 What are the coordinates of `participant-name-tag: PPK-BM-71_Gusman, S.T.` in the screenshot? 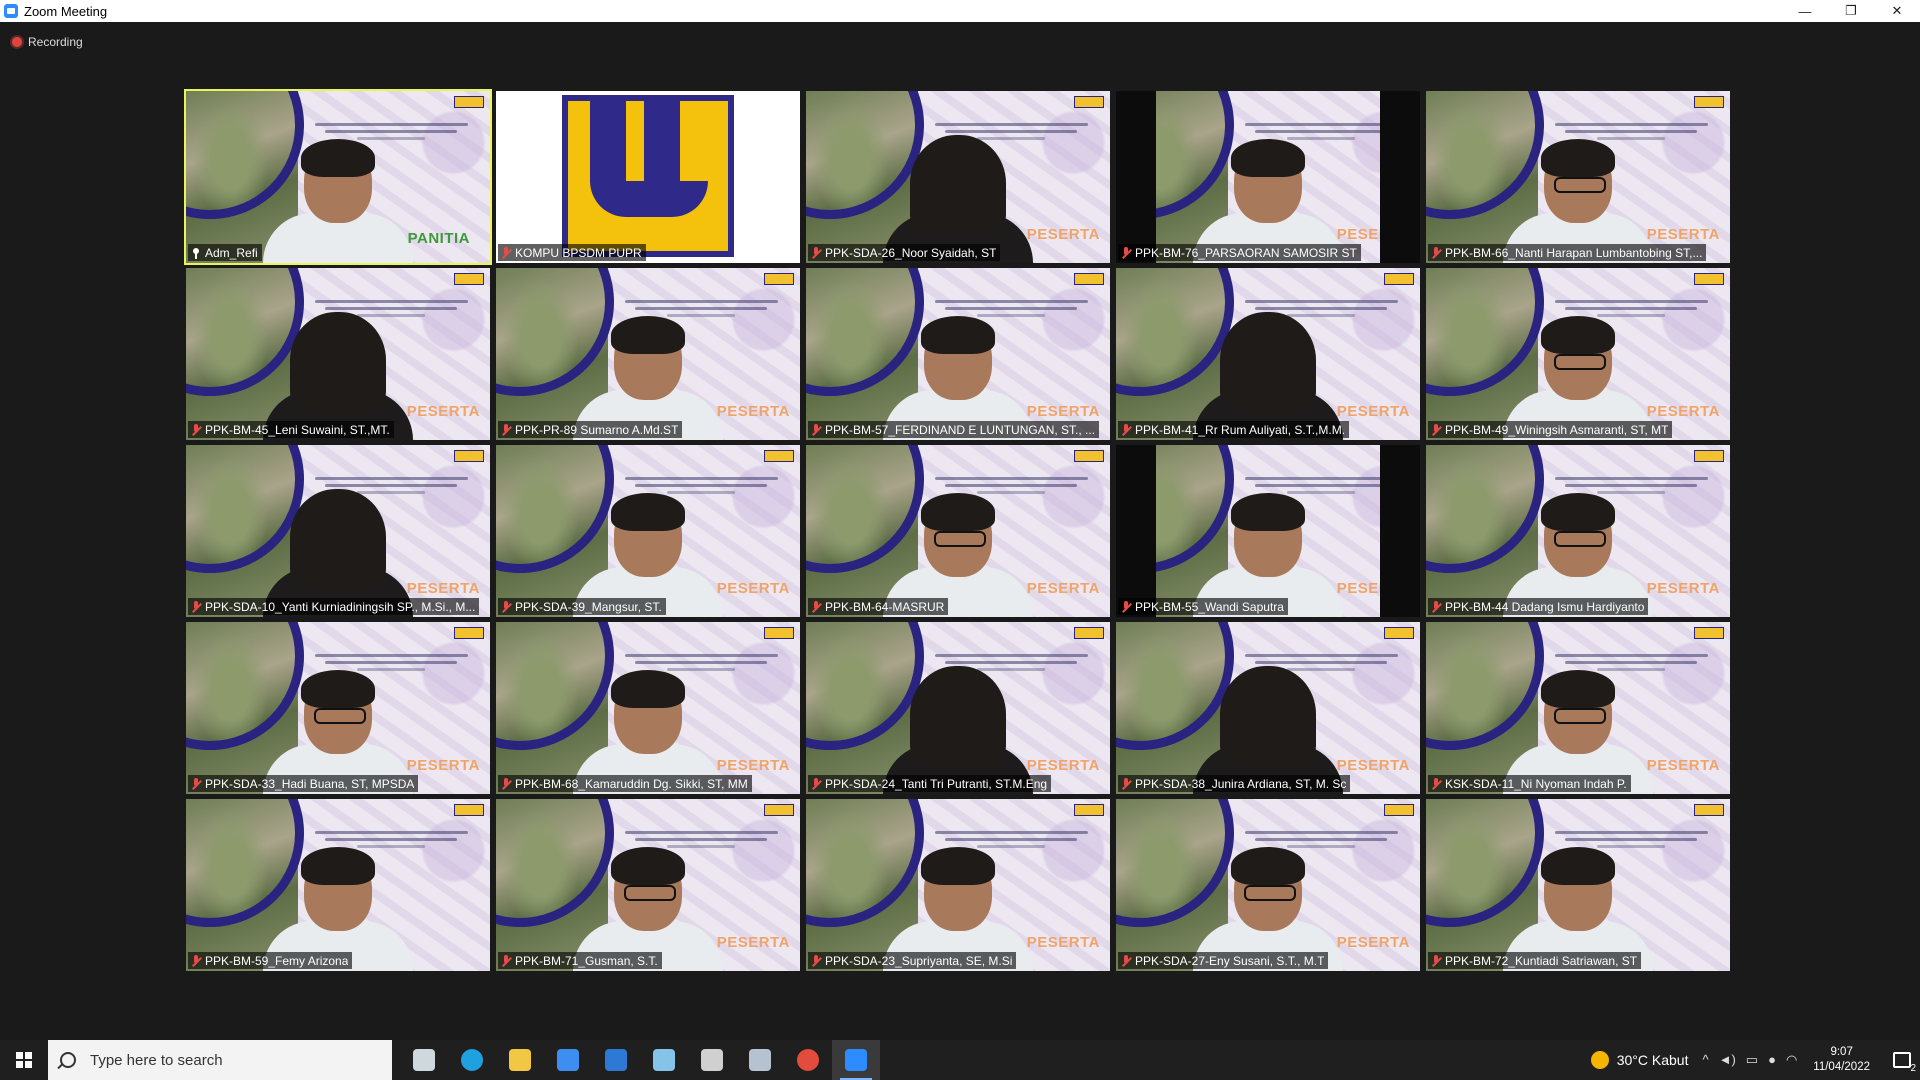 It's located at (580, 960).